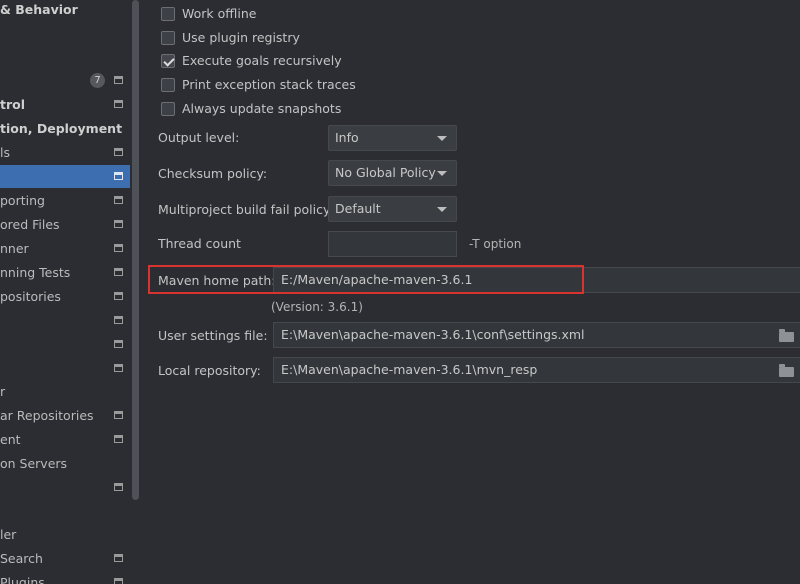 This screenshot has height=584, width=800. Describe the element at coordinates (213, 173) in the screenshot. I see `checksum-policy-label: Checksum policy:` at that location.